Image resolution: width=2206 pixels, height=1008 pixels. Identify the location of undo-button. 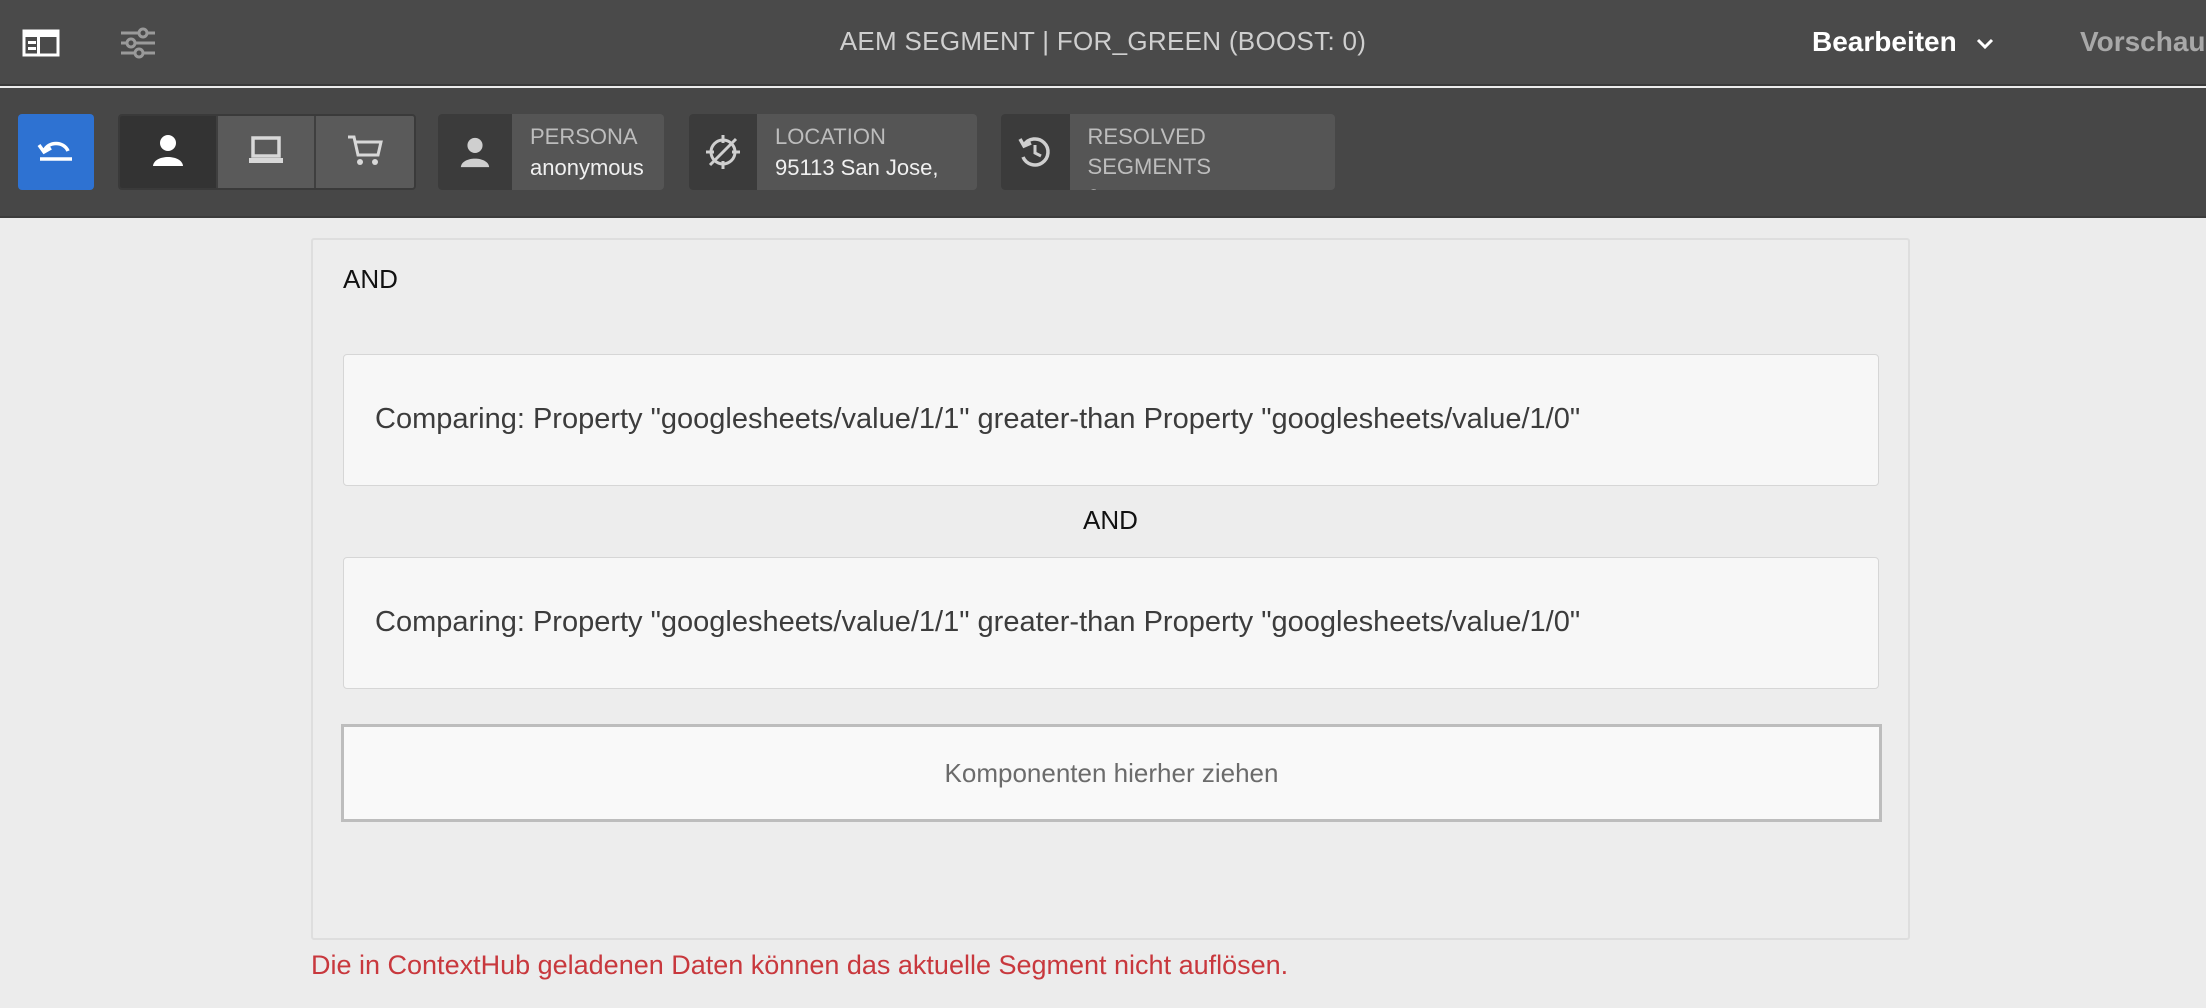
(56, 152).